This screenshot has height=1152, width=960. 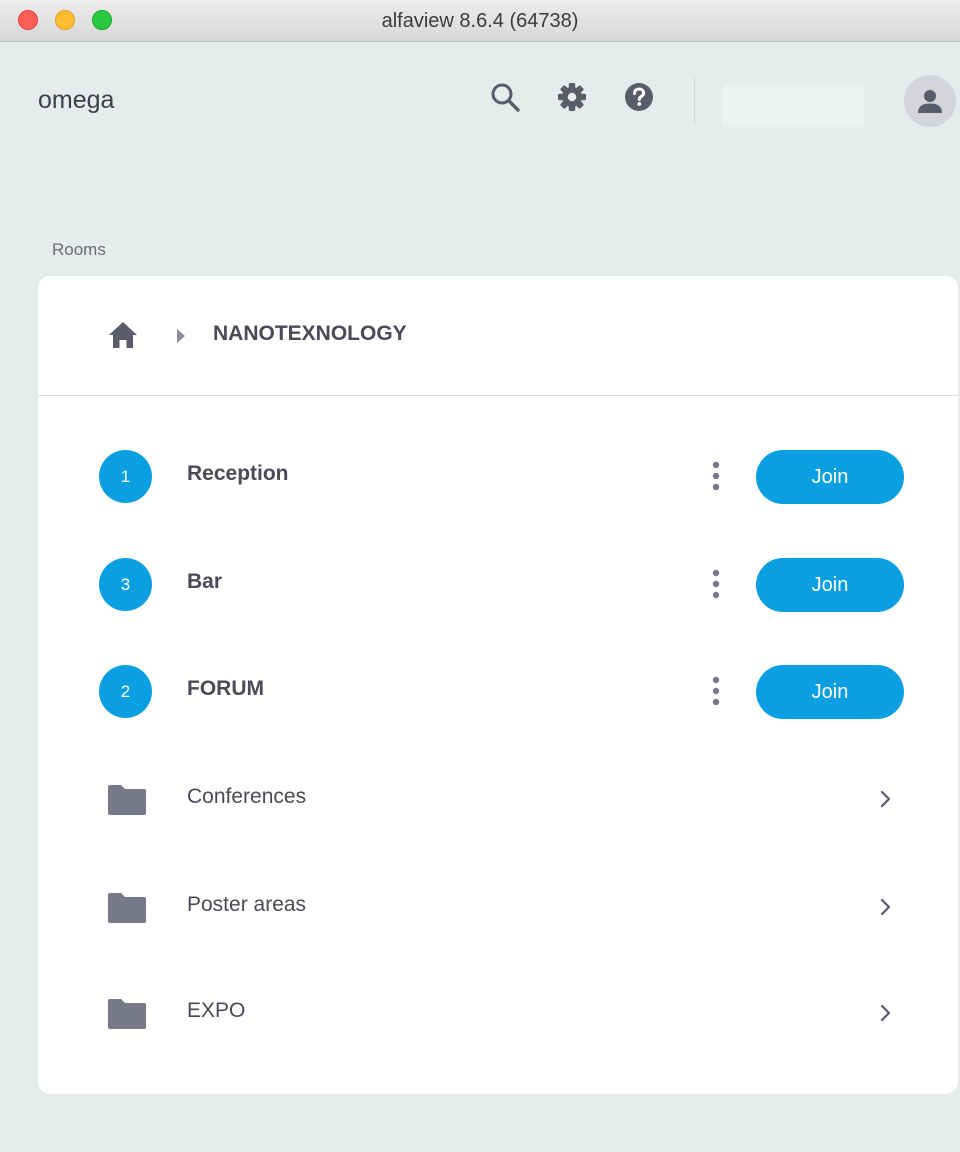 I want to click on search-icon, so click(x=505, y=97).